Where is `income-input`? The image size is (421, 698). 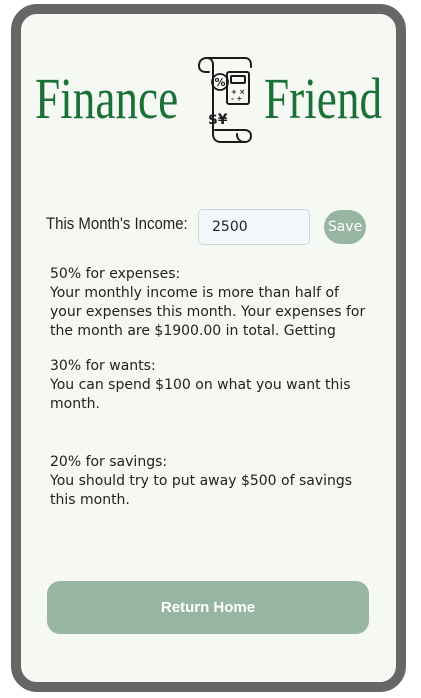
income-input is located at coordinates (254, 227).